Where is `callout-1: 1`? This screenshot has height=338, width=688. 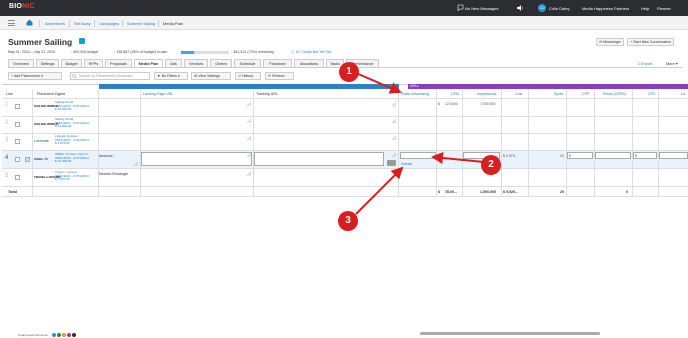 callout-1: 1 is located at coordinates (349, 72).